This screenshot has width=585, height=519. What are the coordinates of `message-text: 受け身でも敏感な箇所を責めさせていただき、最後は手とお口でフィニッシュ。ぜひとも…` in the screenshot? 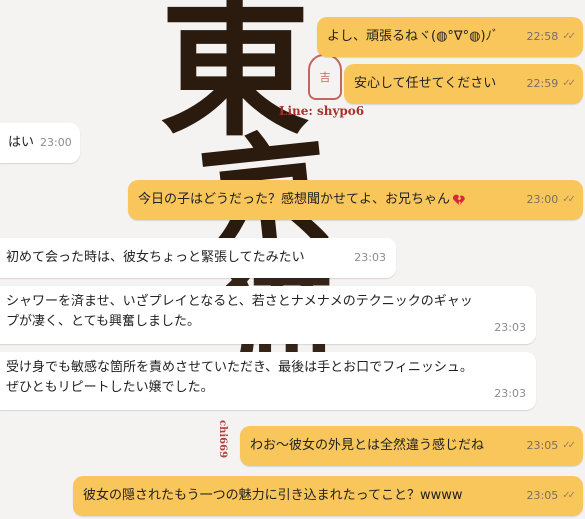 It's located at (239, 377).